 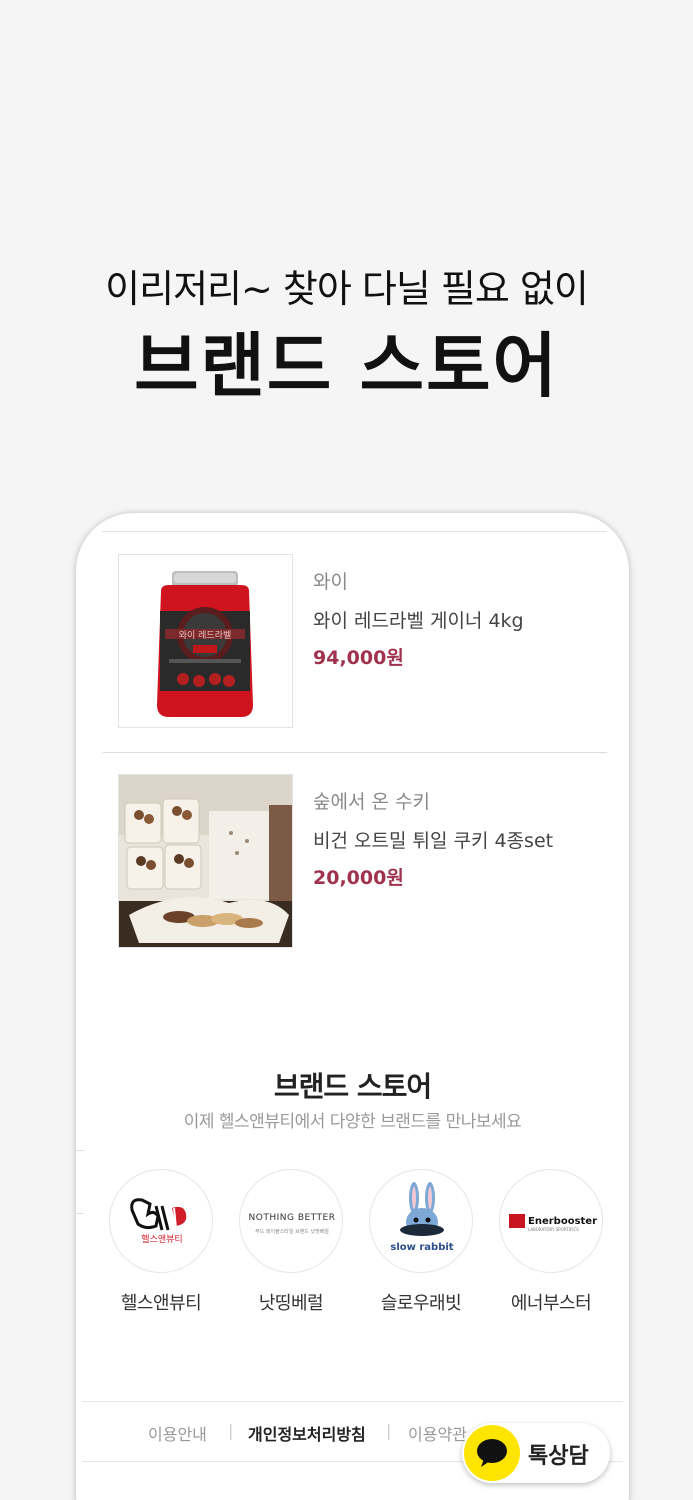 I want to click on protein-tub-image: 와이 레드라벨, so click(x=205, y=641).